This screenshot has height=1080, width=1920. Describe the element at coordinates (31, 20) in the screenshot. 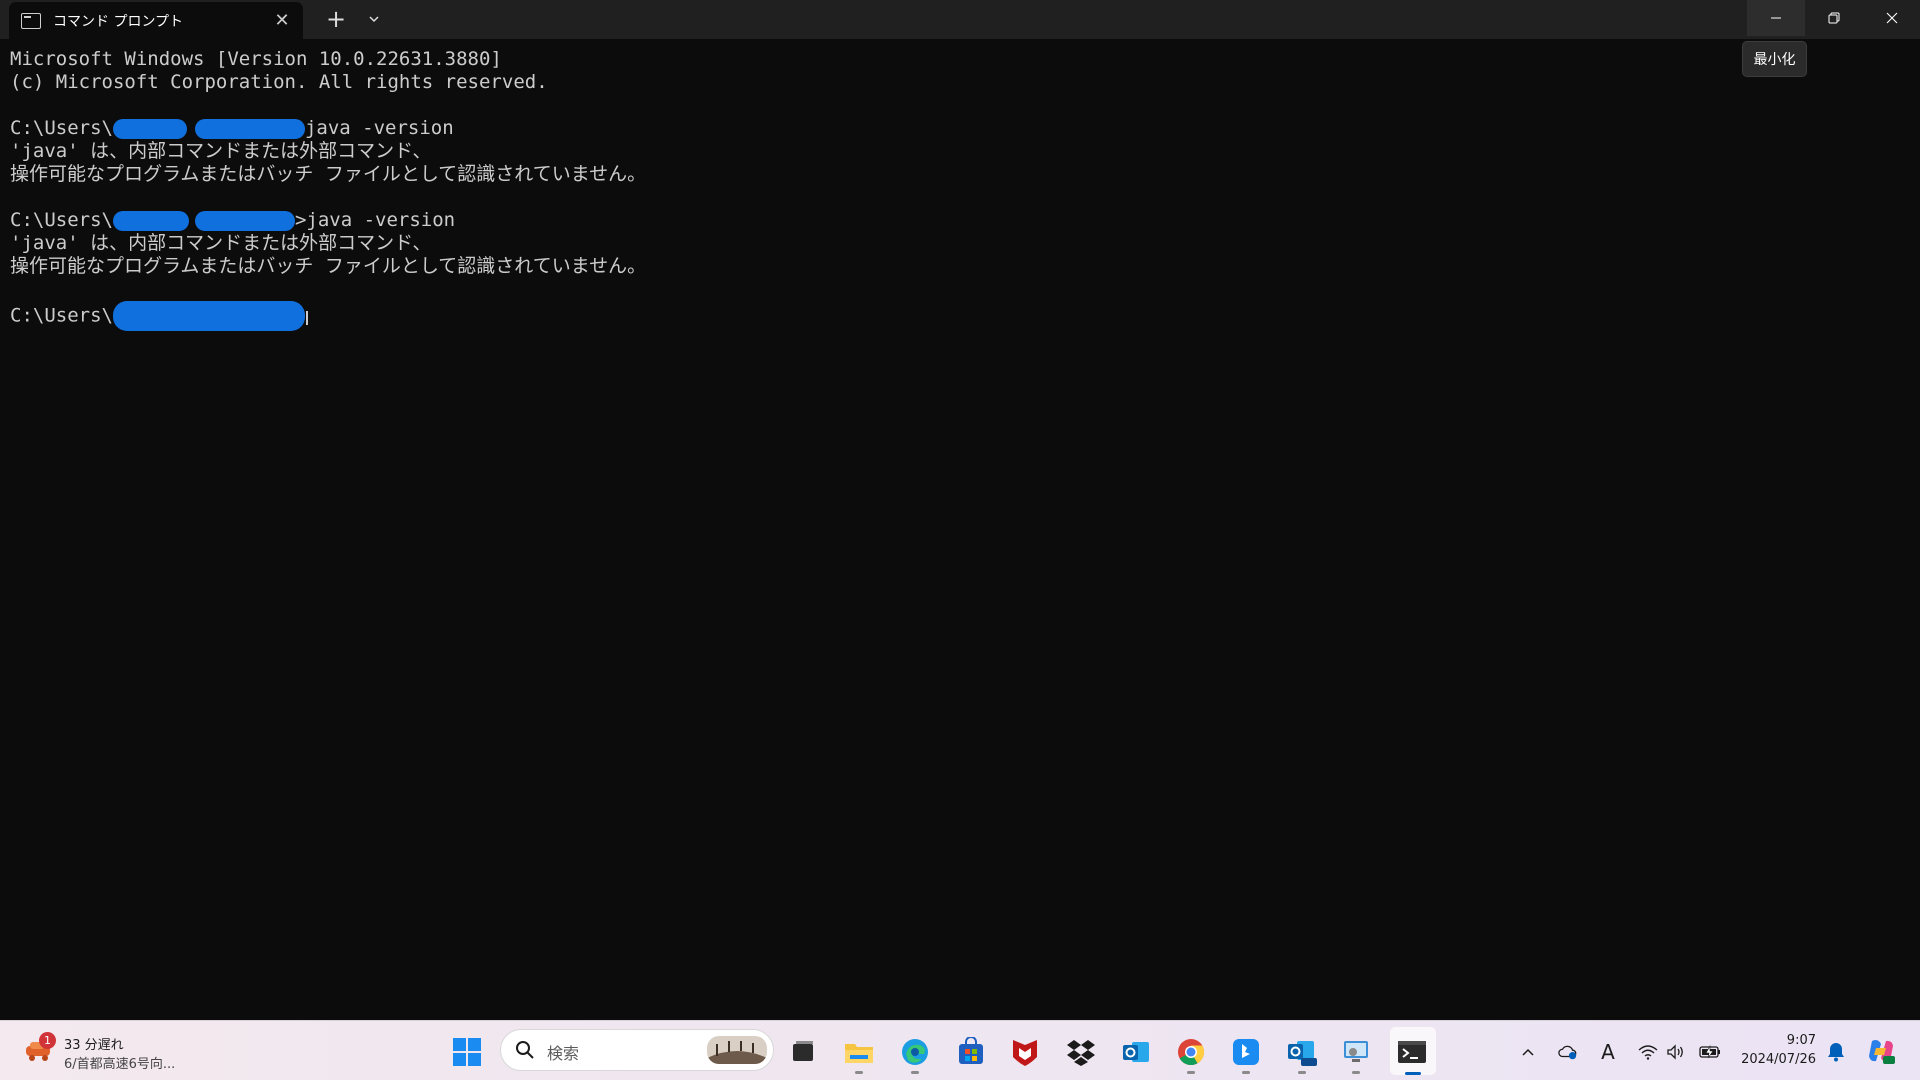

I see `console-icon` at that location.